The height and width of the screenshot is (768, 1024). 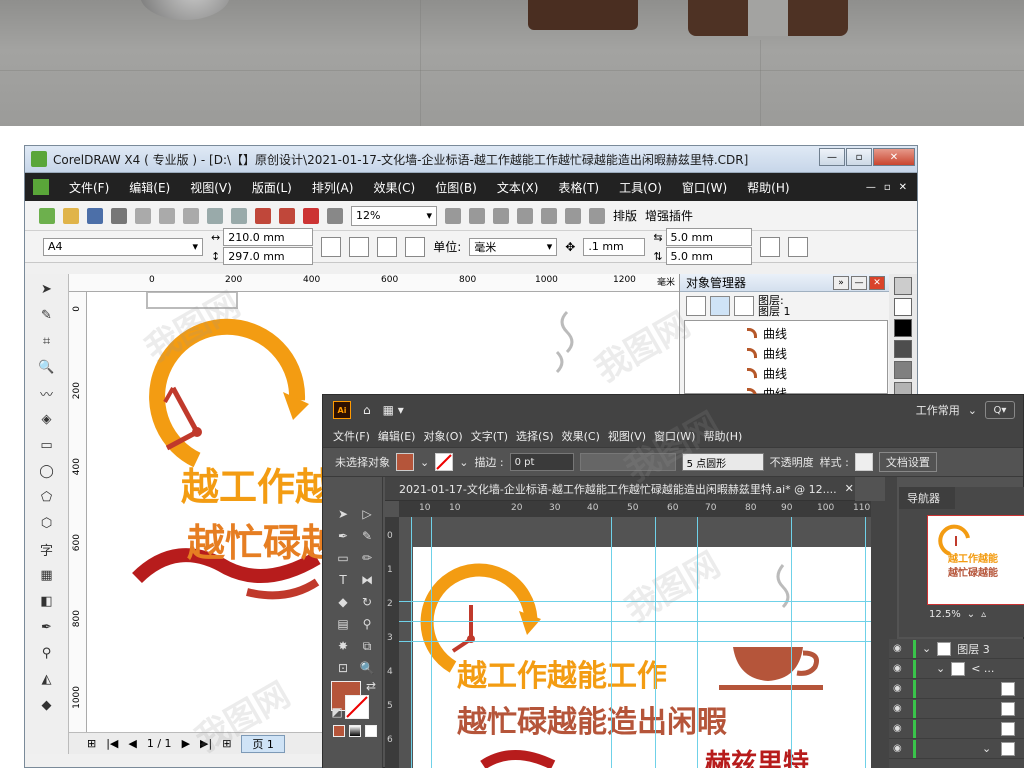 I want to click on pick-tool-icon: ➤, so click(x=47, y=289).